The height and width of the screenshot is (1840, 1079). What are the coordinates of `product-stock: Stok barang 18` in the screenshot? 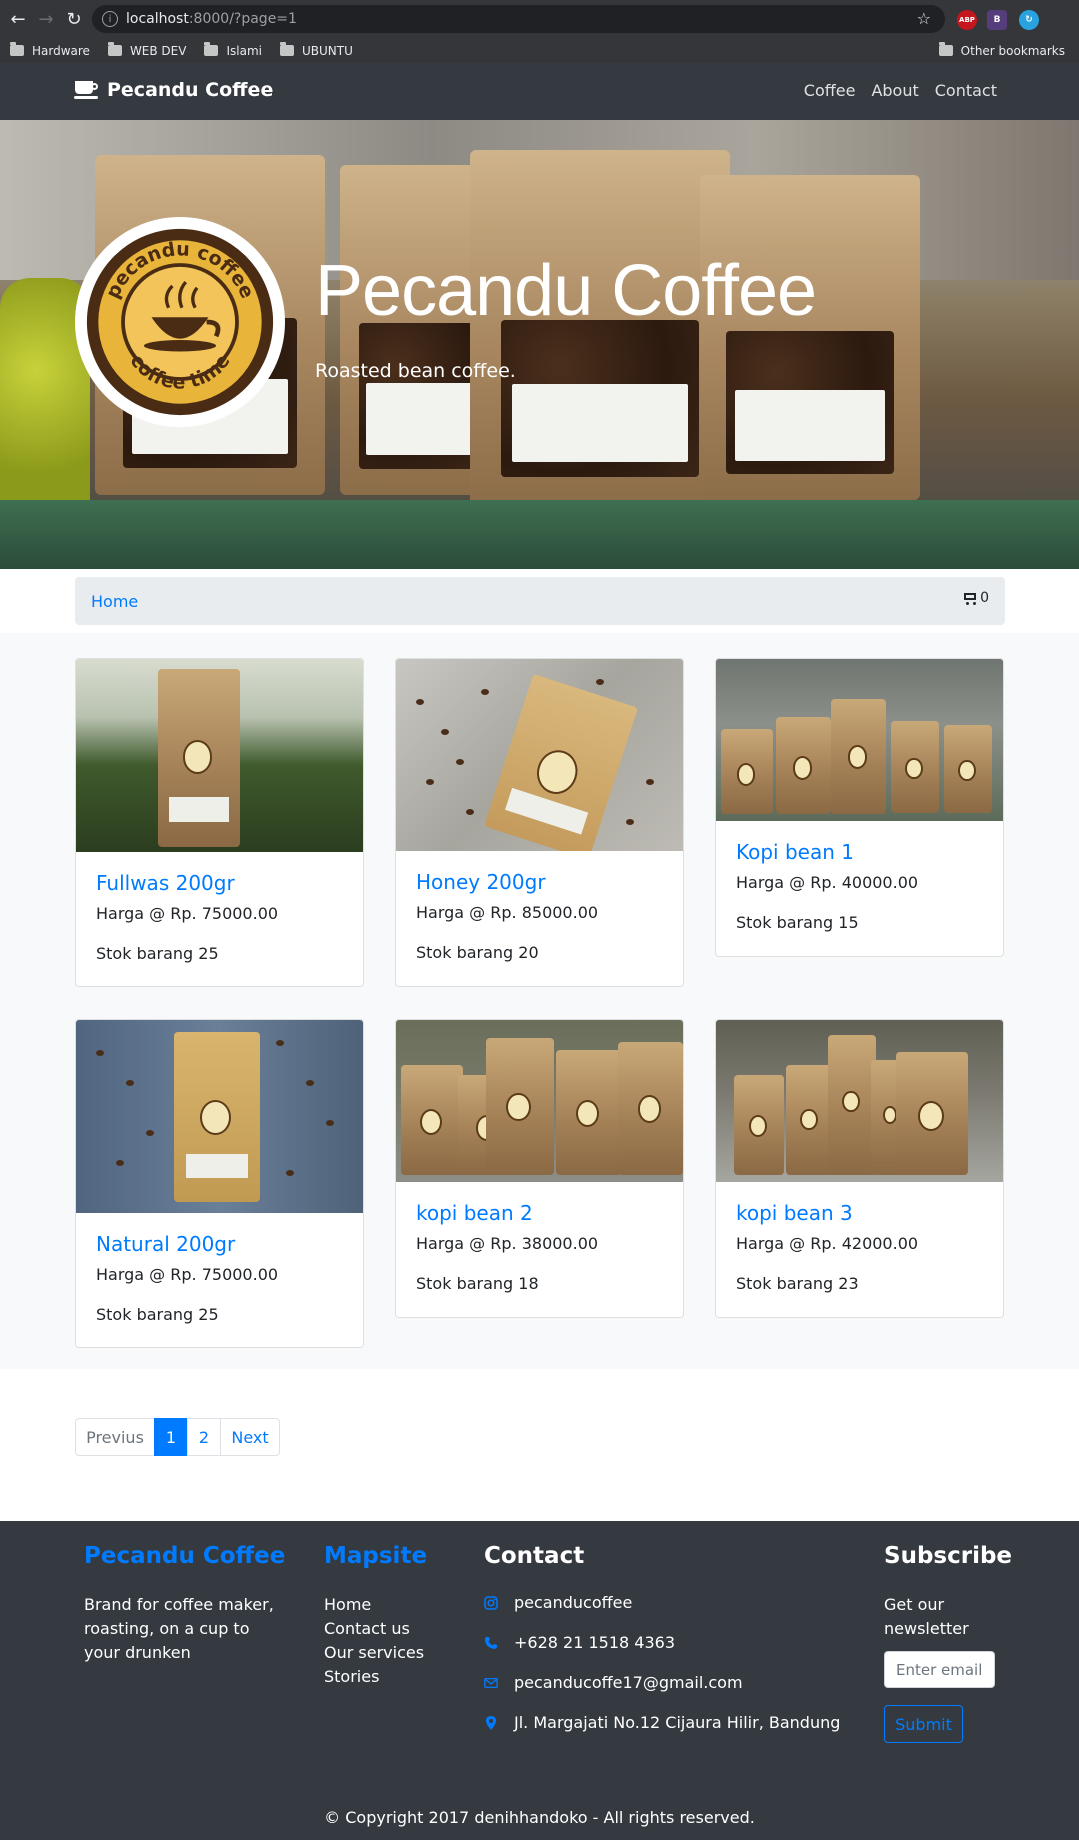 It's located at (477, 1283).